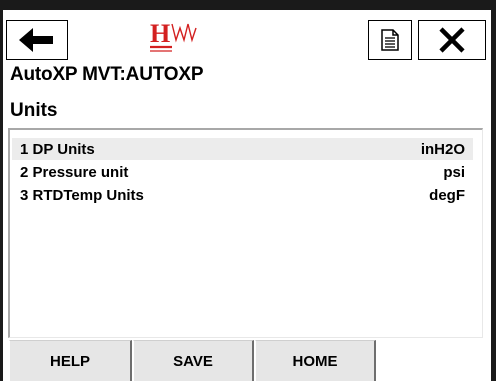  Describe the element at coordinates (82, 195) in the screenshot. I see `menu-item-label: 3 RTDTemp Units` at that location.